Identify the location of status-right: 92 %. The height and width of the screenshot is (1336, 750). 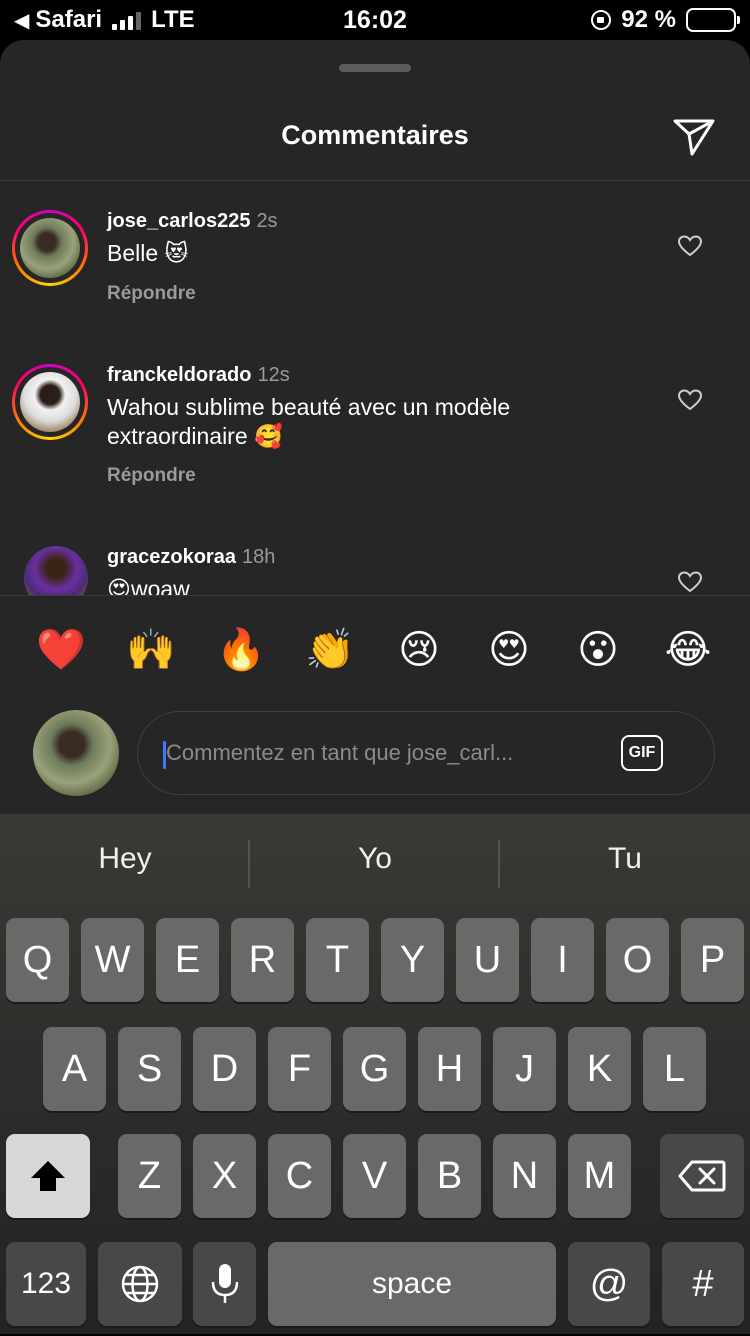
(665, 20).